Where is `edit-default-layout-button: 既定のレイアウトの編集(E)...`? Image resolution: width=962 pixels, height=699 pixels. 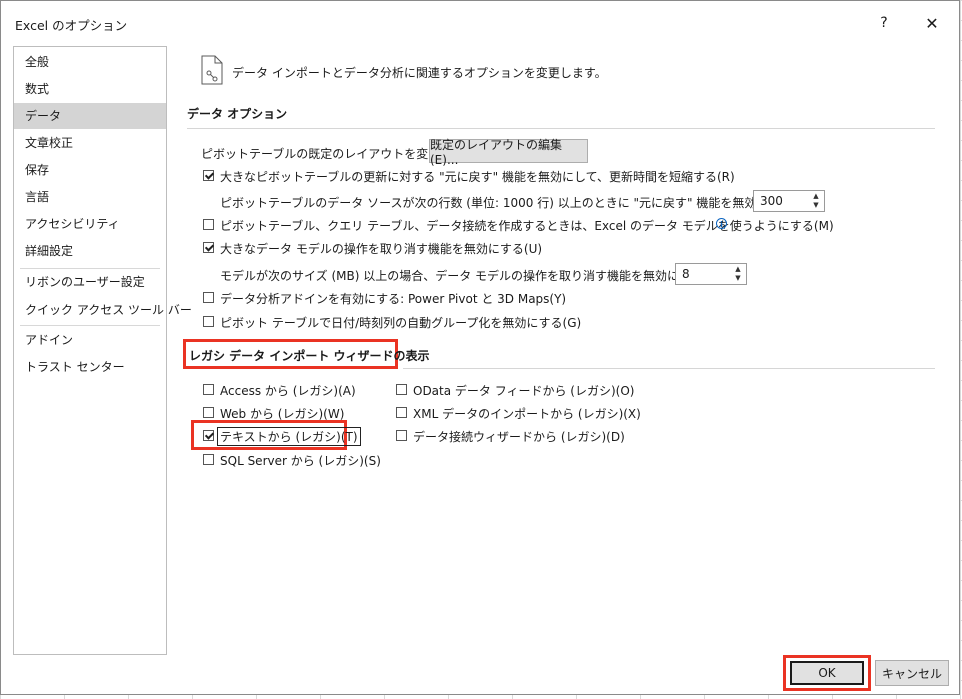
edit-default-layout-button: 既定のレイアウトの編集(E)... is located at coordinates (508, 152).